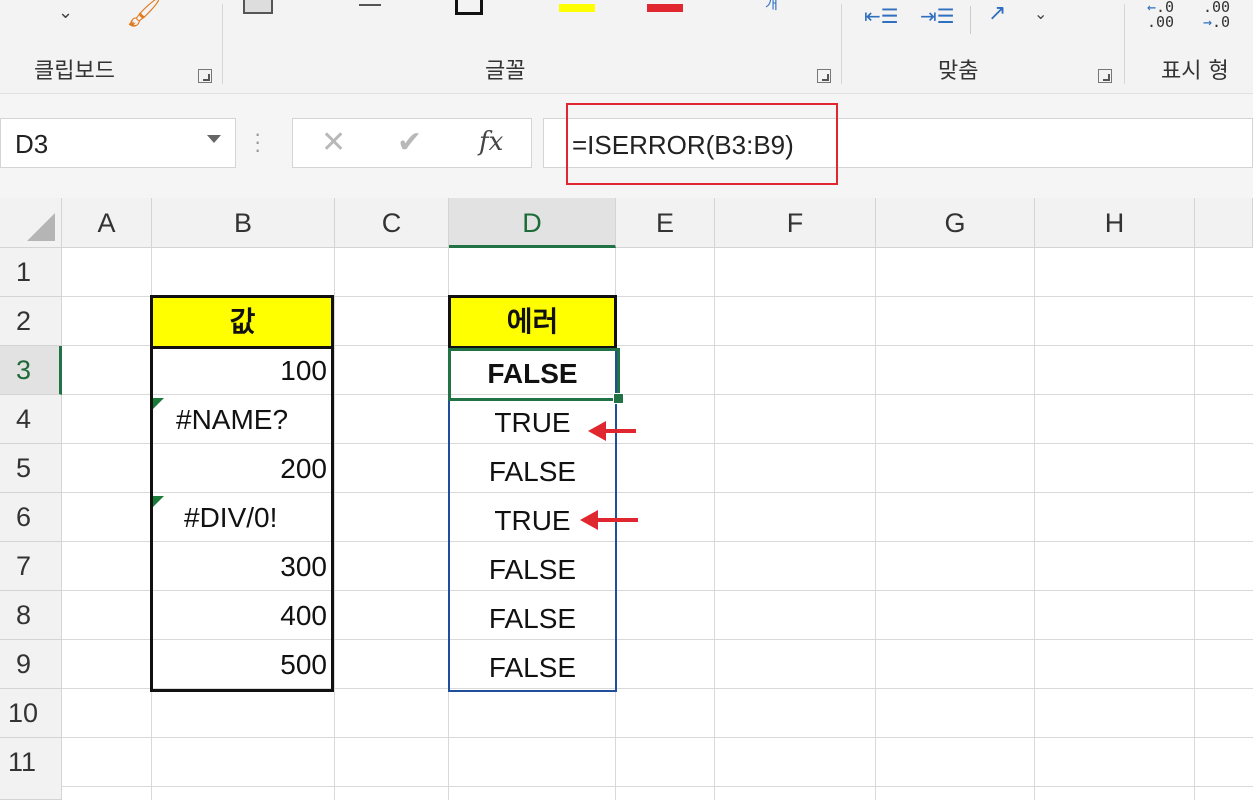 The image size is (1253, 800). Describe the element at coordinates (970, 20) in the screenshot. I see `ribbon-separator` at that location.